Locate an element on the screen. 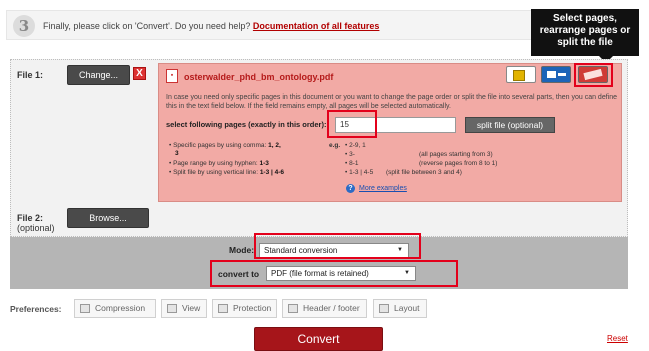  file1-name: osterwalder_phd_bm_ontology.pdf is located at coordinates (259, 77).